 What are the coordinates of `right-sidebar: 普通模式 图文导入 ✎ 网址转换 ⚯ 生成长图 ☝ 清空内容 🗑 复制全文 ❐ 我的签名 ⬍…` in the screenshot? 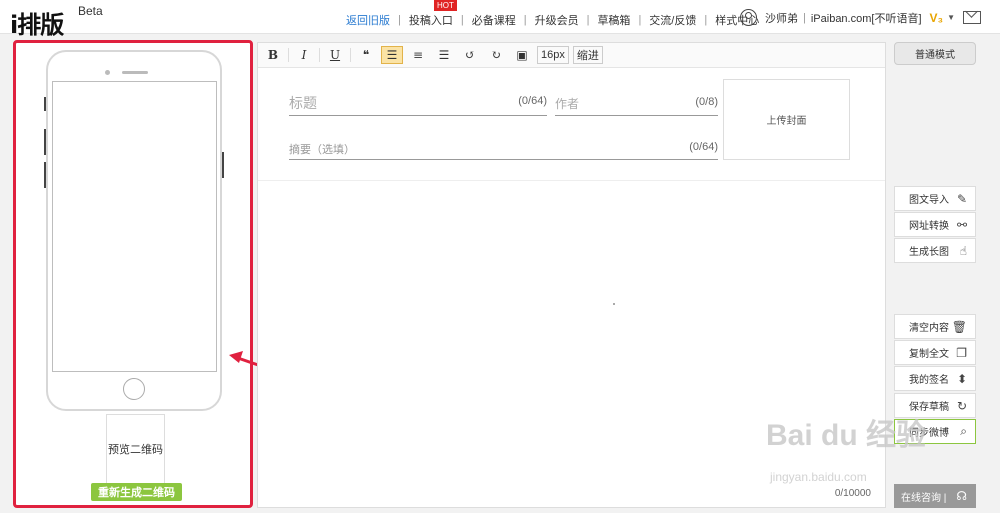 It's located at (935, 243).